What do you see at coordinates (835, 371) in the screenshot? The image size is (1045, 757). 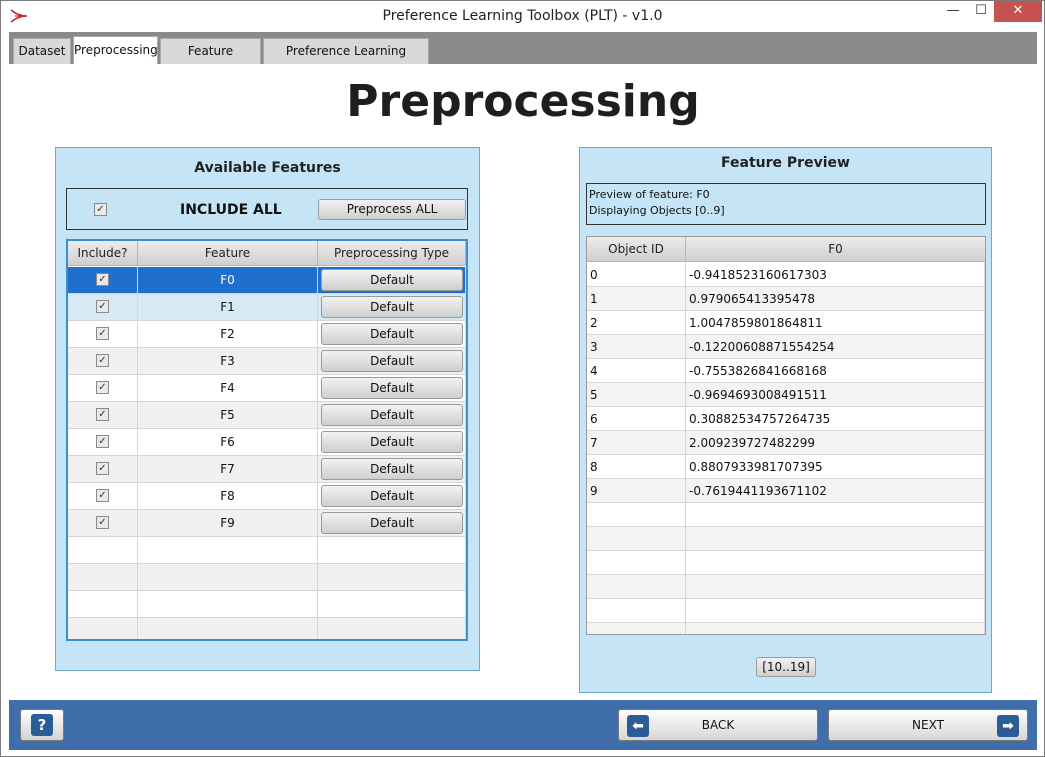 I see `feature-value-cell: -0.7553826841668168` at bounding box center [835, 371].